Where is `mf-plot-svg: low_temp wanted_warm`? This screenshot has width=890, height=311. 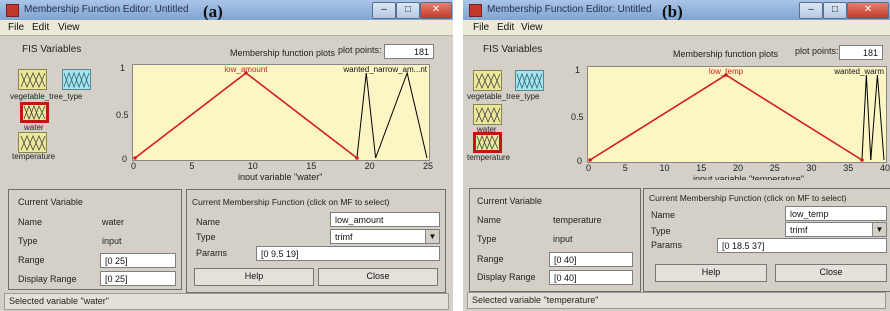
mf-plot-svg: low_temp wanted_warm is located at coordinates (737, 114).